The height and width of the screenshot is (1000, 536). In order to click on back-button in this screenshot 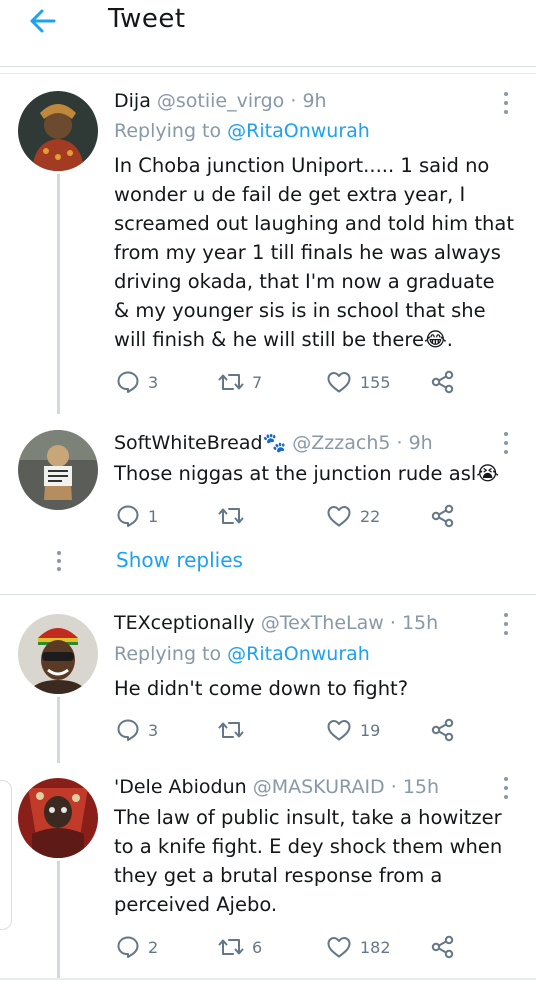, I will do `click(42, 21)`.